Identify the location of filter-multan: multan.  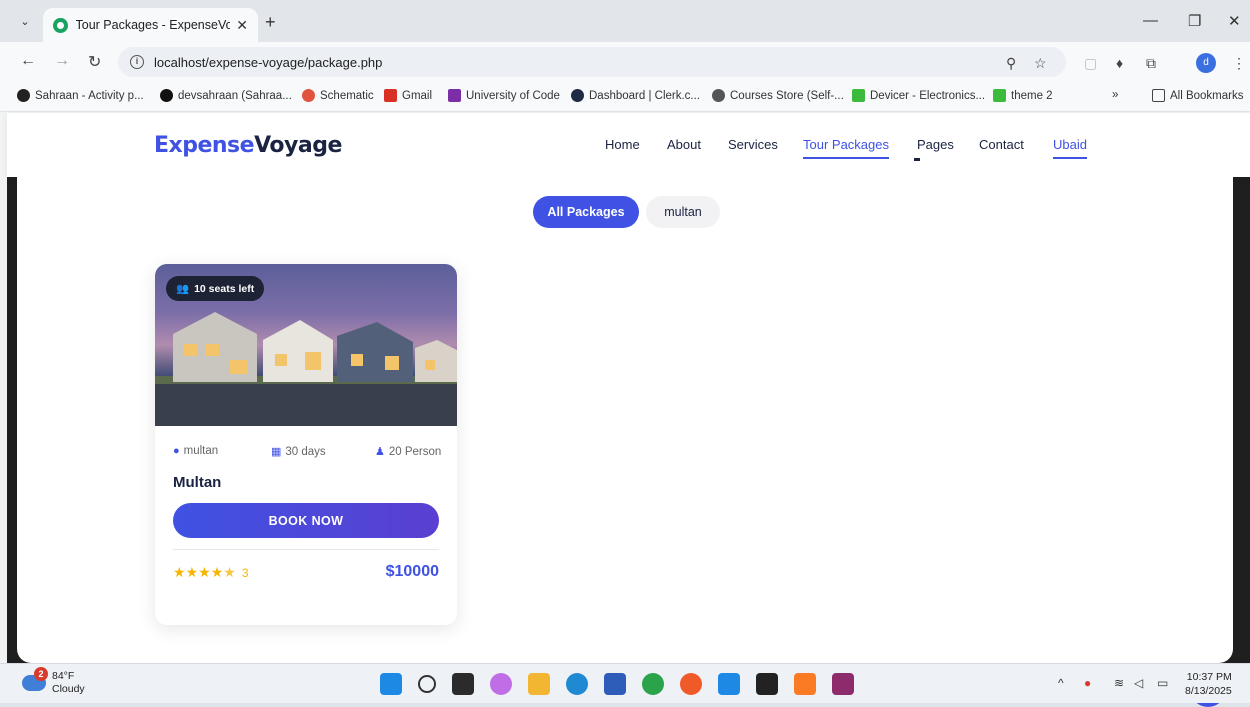
(683, 212).